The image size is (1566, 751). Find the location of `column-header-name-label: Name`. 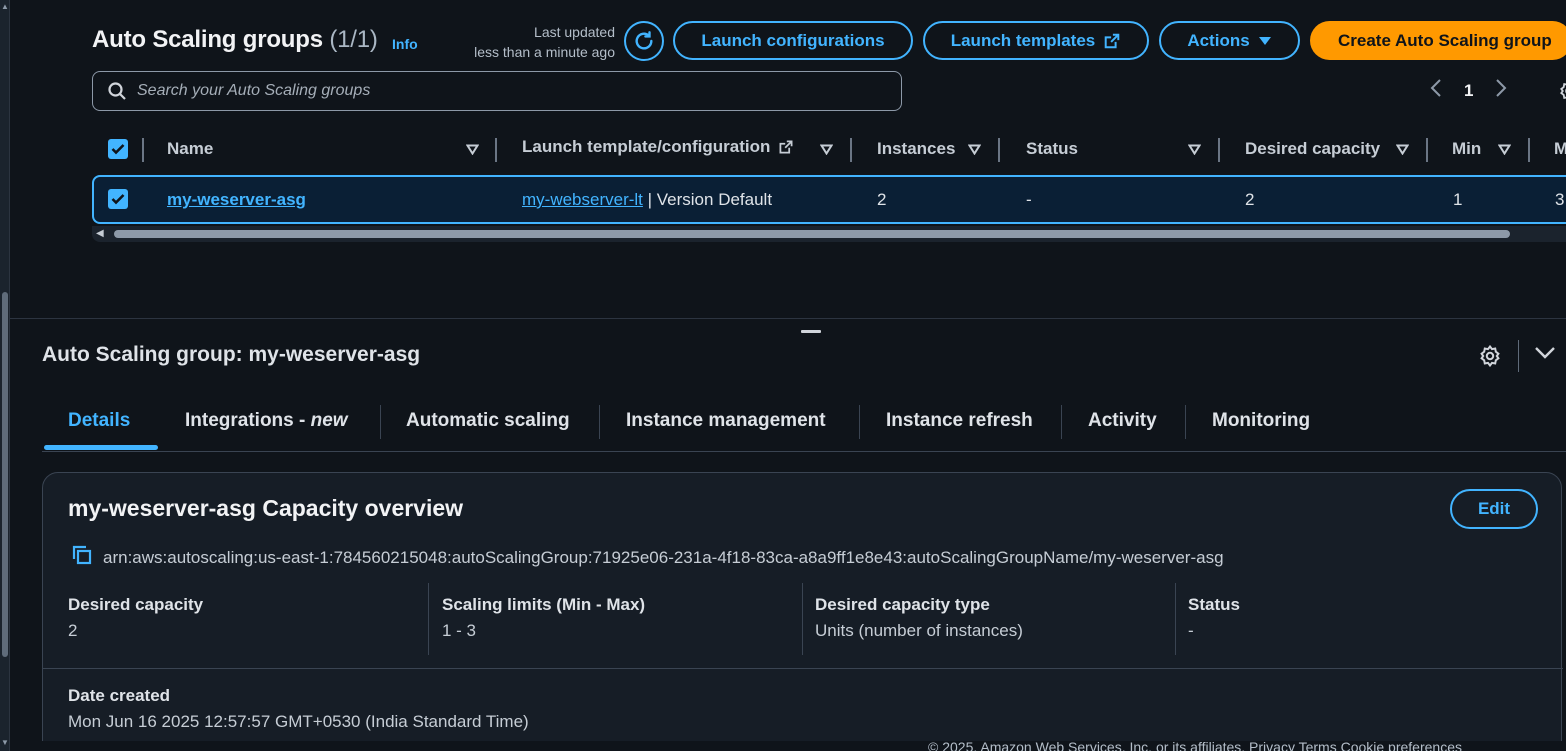

column-header-name-label: Name is located at coordinates (190, 148).